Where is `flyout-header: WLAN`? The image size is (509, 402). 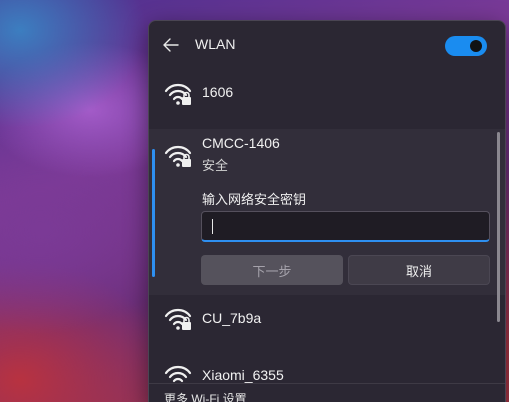 flyout-header: WLAN is located at coordinates (327, 45).